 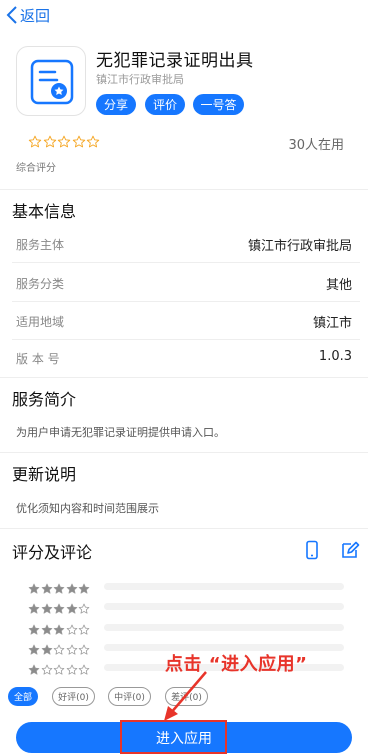 I want to click on chevron-left-icon, so click(x=11, y=15).